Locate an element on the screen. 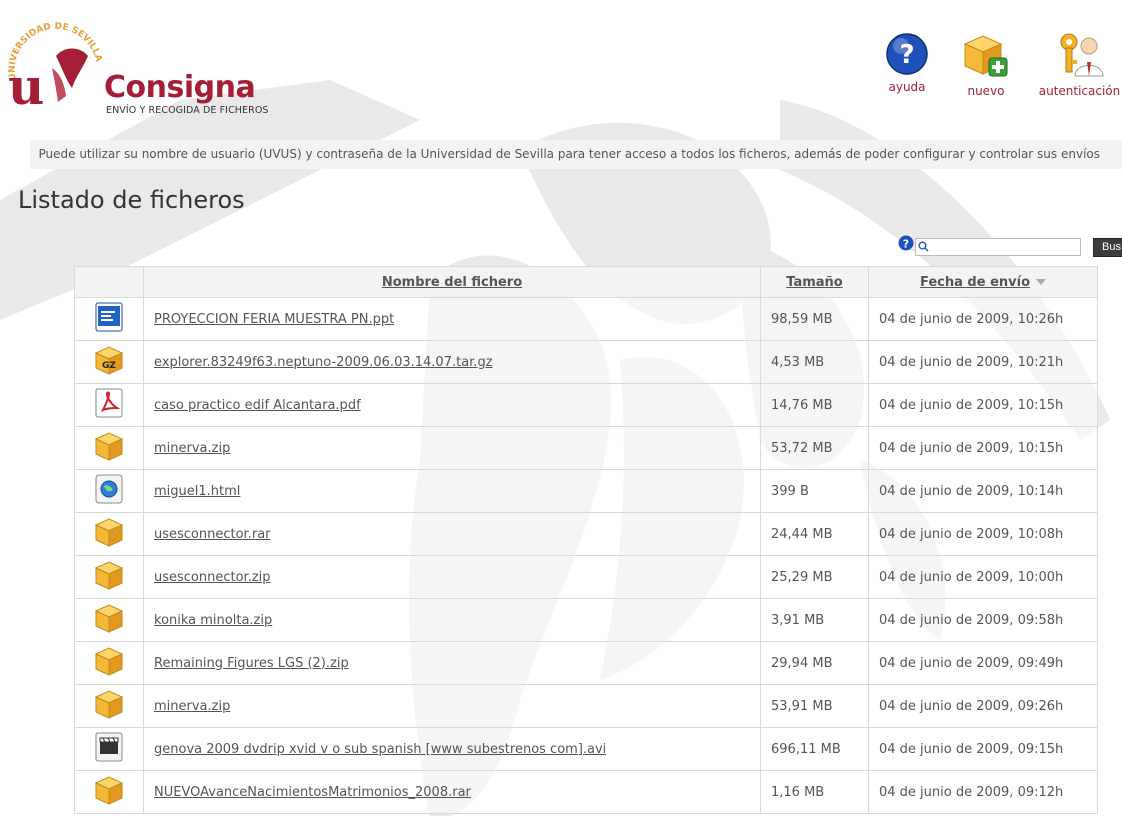 The image size is (1122, 816). file-name-link: konika minolta.zip is located at coordinates (213, 620).